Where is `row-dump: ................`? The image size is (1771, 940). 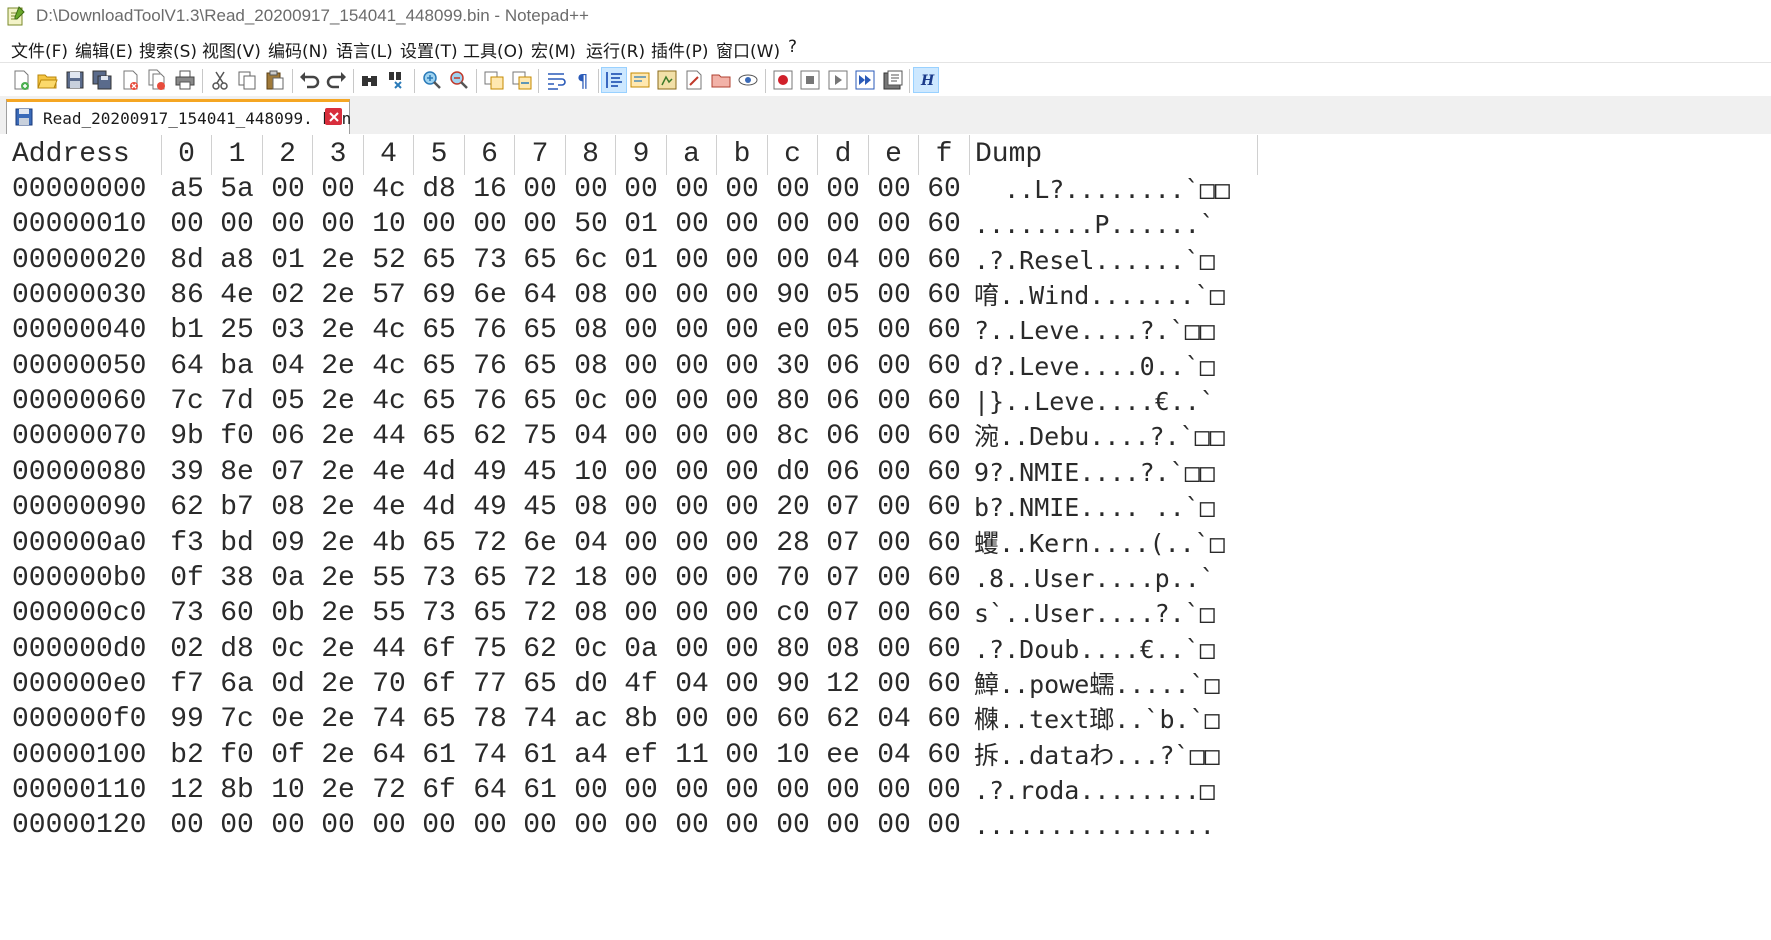 row-dump: ................ is located at coordinates (1116, 826).